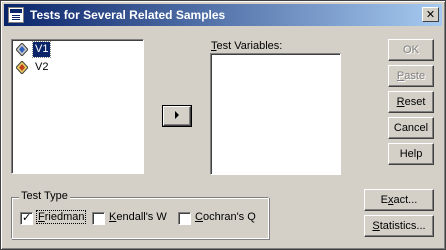  What do you see at coordinates (16, 15) in the screenshot?
I see `app-icon` at bounding box center [16, 15].